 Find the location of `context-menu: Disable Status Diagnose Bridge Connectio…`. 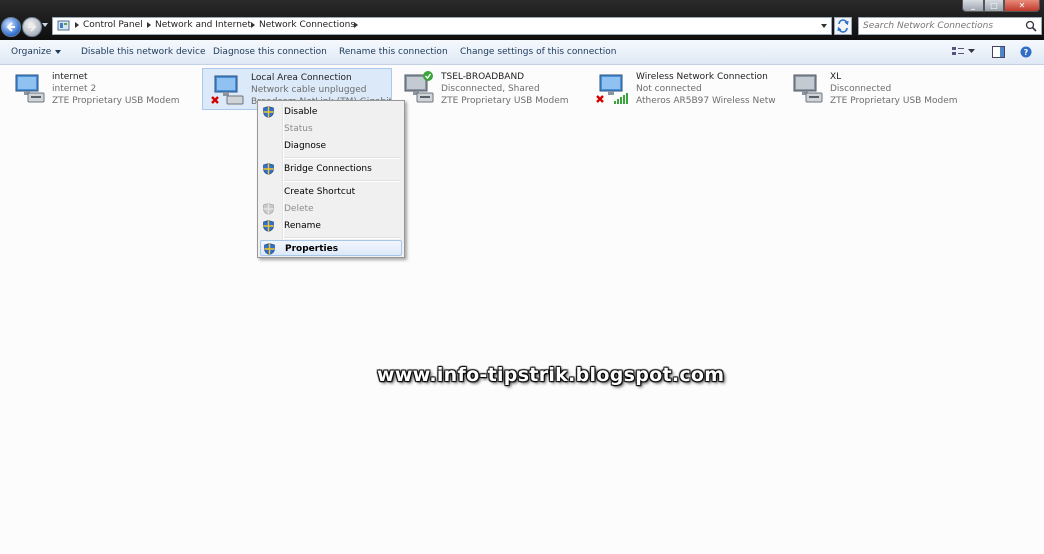

context-menu: Disable Status Diagnose Bridge Connectio… is located at coordinates (331, 179).